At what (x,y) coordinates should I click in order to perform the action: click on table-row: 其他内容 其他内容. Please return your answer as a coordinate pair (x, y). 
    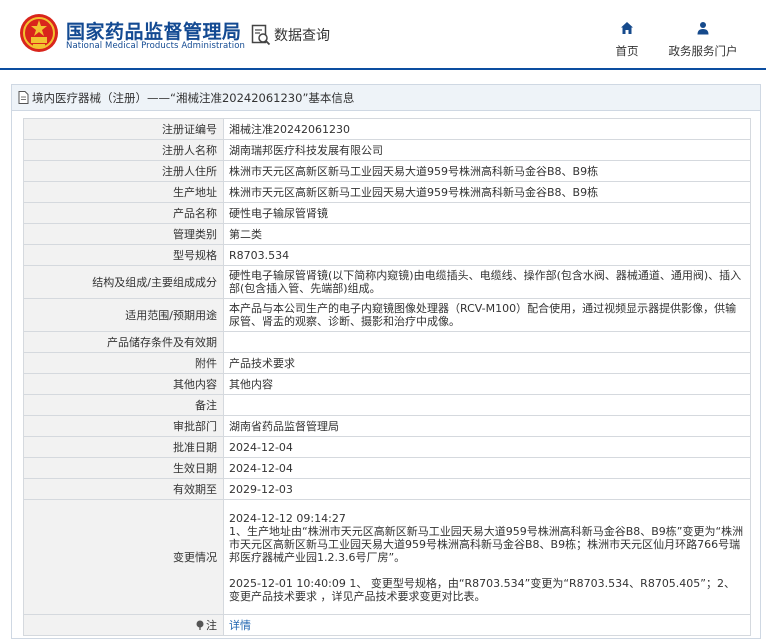
    Looking at the image, I should click on (387, 384).